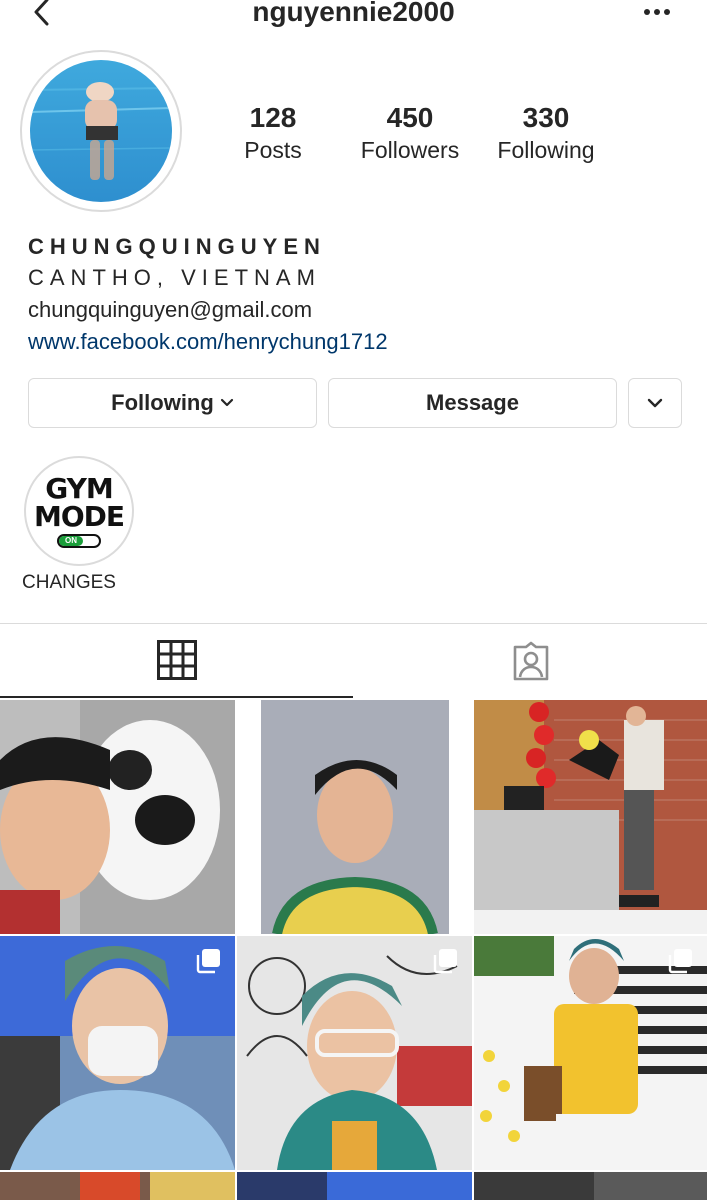  I want to click on bio-location: CANTHO, VIETNAM, so click(174, 277).